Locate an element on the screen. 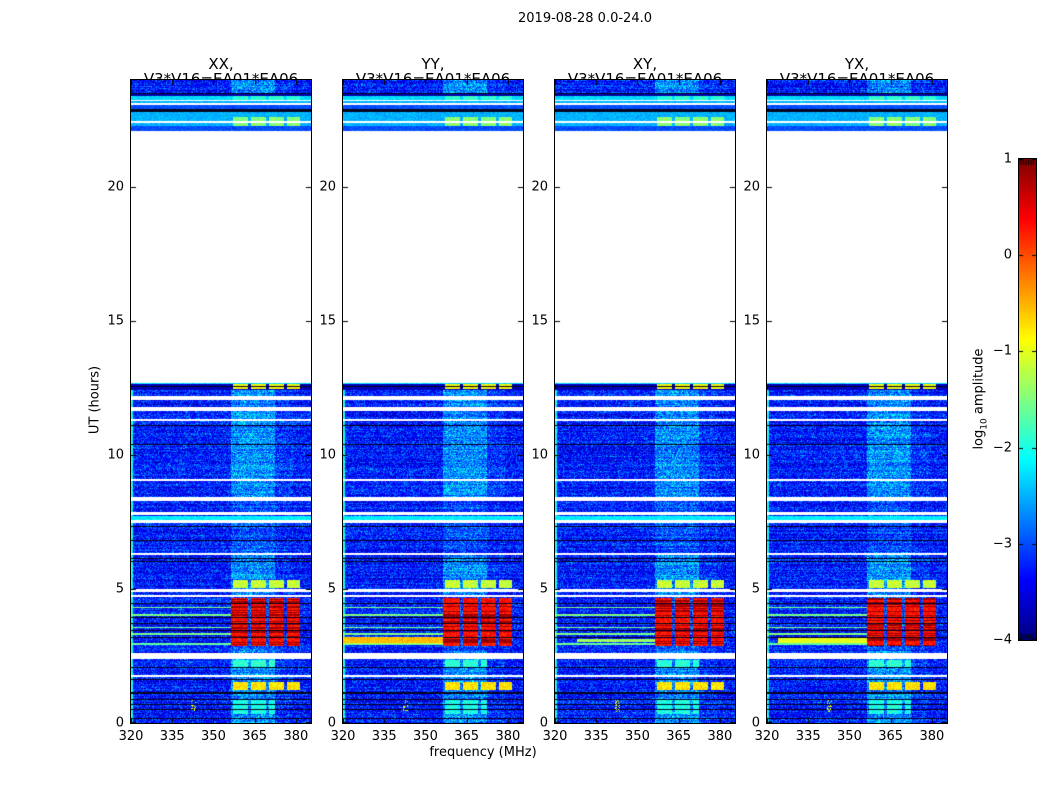 Image resolution: width=1050 pixels, height=800 pixels. spectrogram-panel-xy is located at coordinates (645, 401).